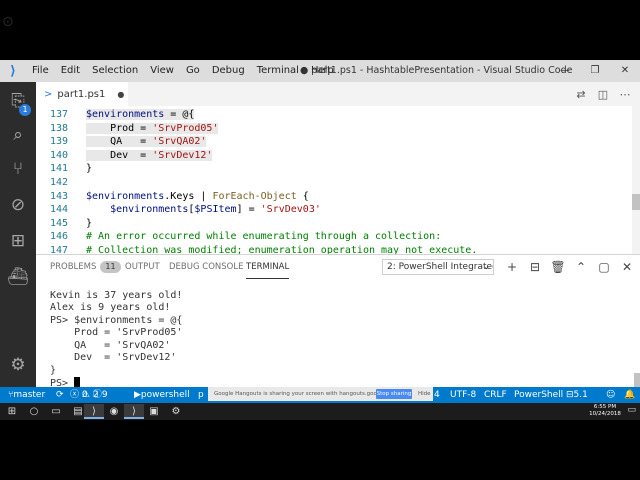 The width and height of the screenshot is (640, 480). What do you see at coordinates (538, 395) in the screenshot?
I see `language-mode: PowerShell` at bounding box center [538, 395].